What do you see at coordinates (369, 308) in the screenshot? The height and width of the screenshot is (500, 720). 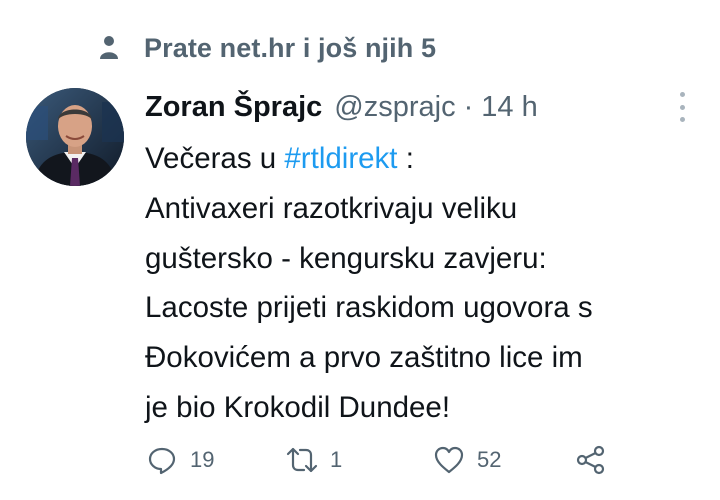 I see `tweet-line: Lacoste prijeti raskidom ugovora s` at bounding box center [369, 308].